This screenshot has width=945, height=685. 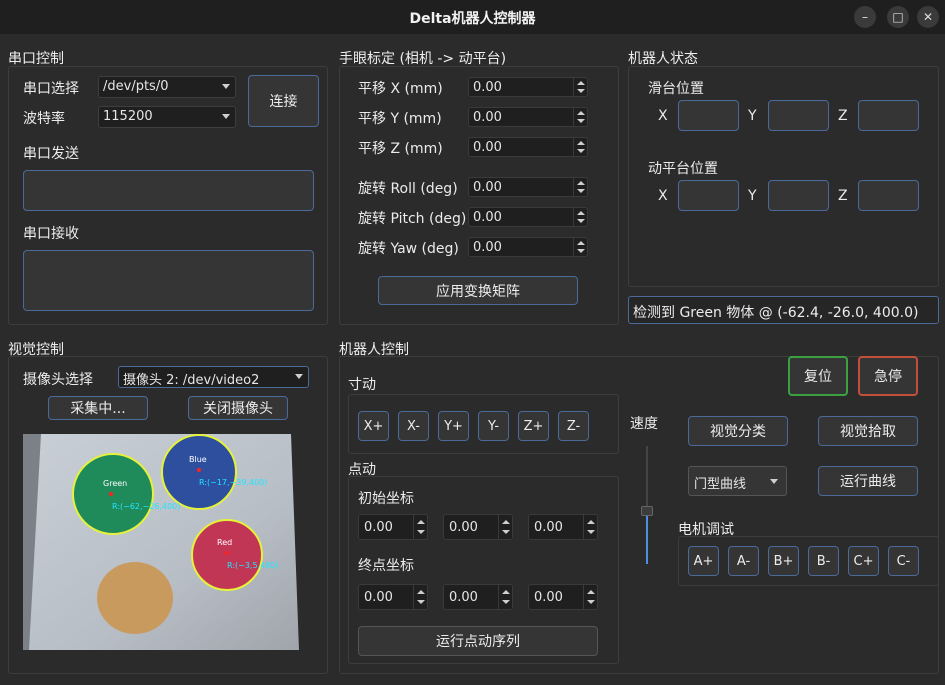 I want to click on slide-position-label: 滑台位置, so click(x=676, y=89).